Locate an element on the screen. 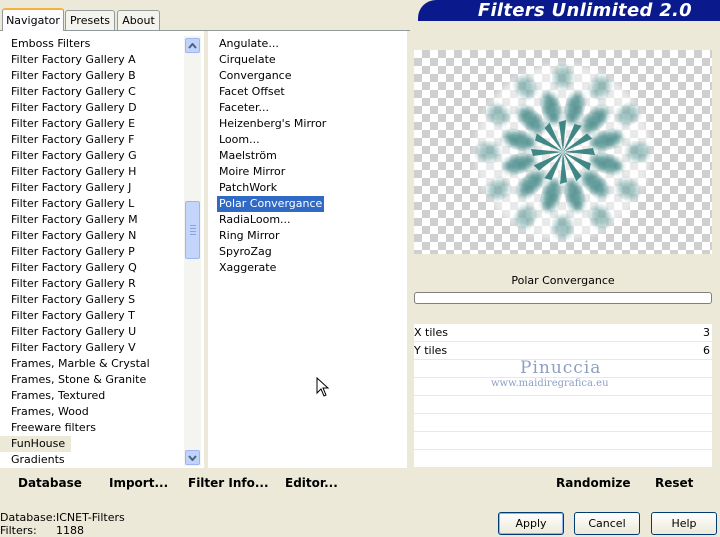  category-item: Filter Factory Gallery U is located at coordinates (92, 332).